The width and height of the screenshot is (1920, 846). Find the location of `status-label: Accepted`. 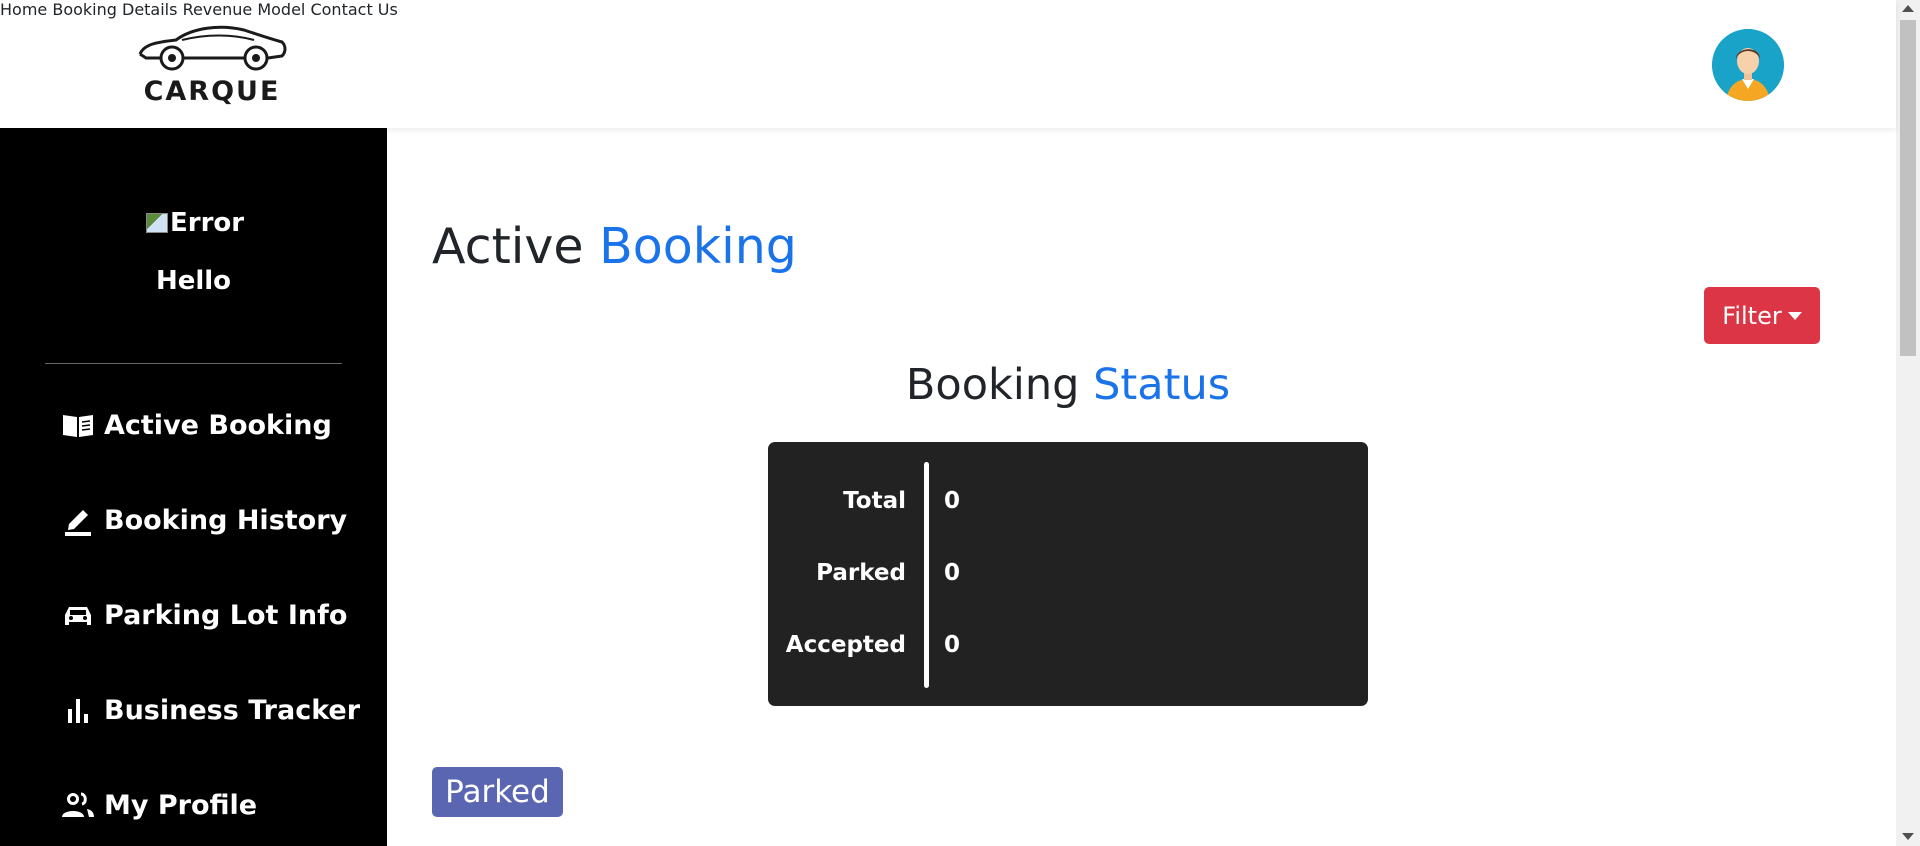

status-label: Accepted is located at coordinates (845, 645).